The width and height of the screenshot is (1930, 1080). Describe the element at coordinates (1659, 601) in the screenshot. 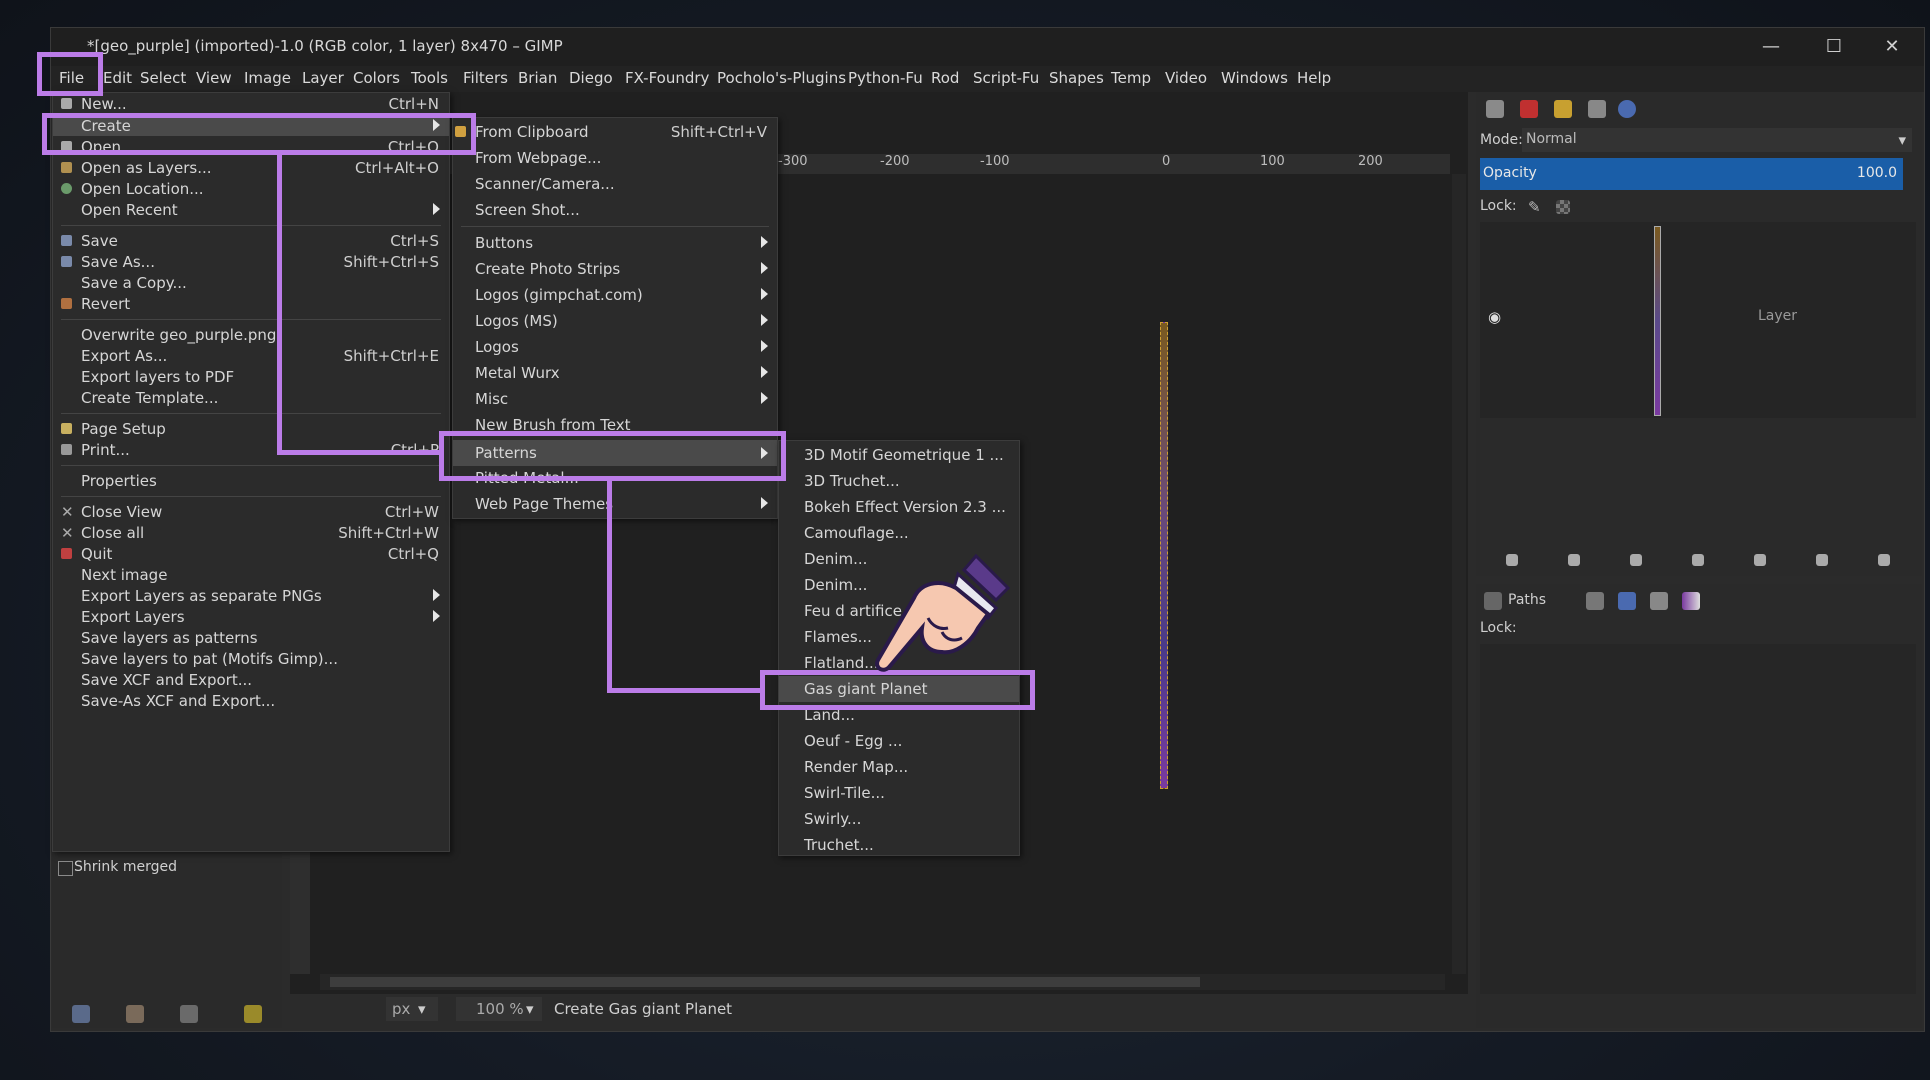

I see `patterns-tab-icon` at that location.